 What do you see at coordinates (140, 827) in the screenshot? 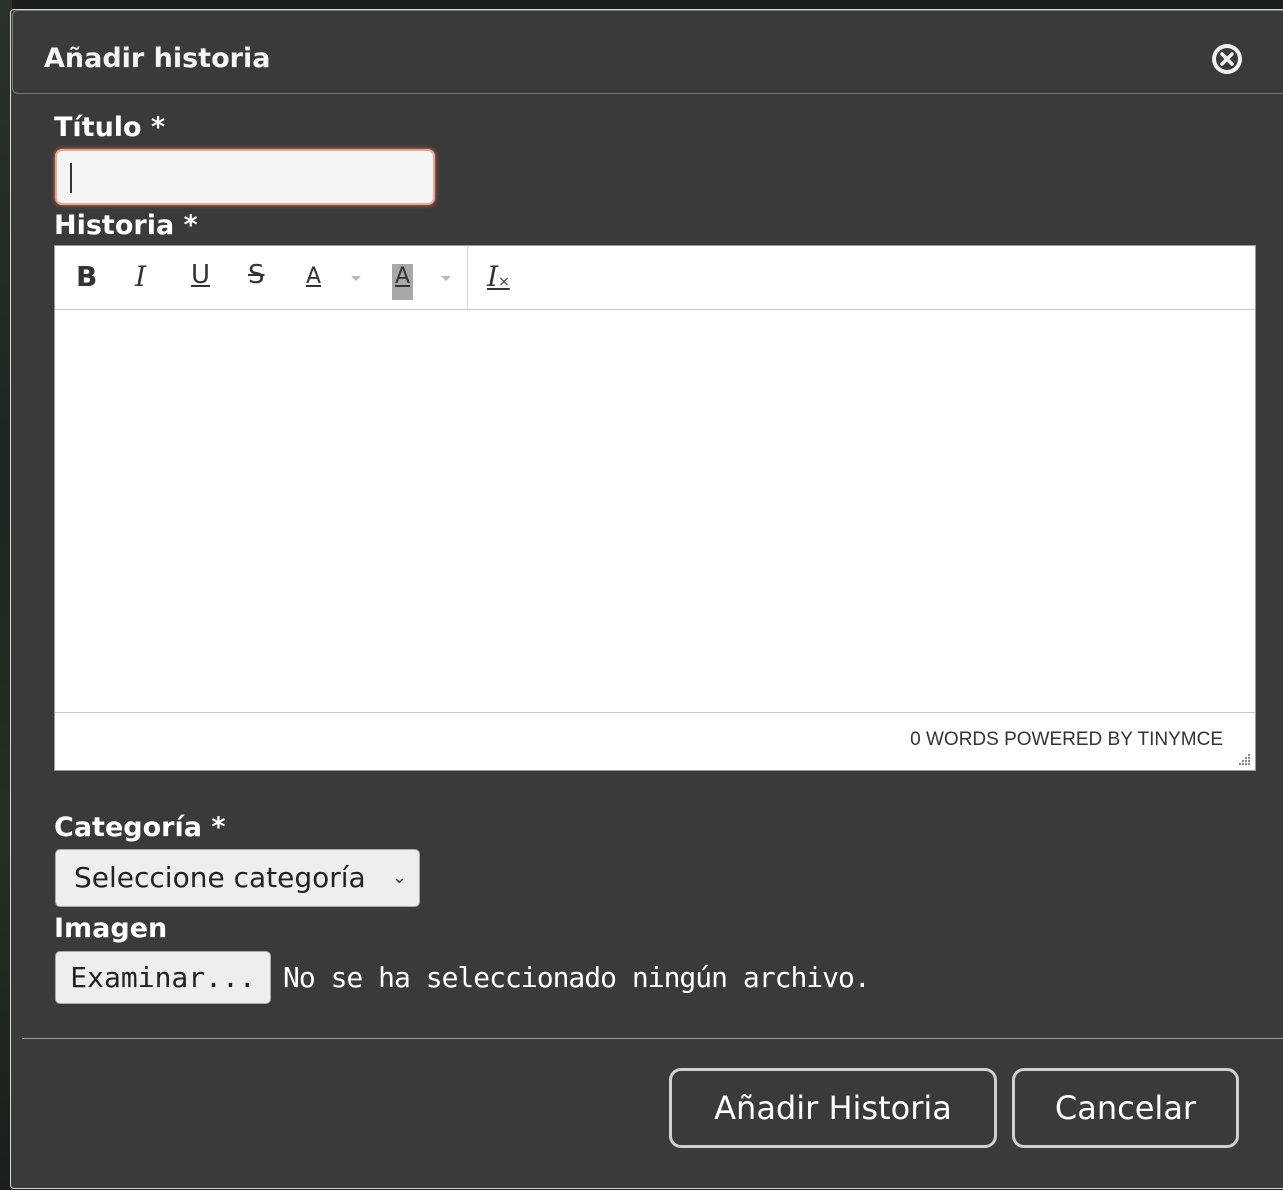
I see `categoria-label: Categoría *` at bounding box center [140, 827].